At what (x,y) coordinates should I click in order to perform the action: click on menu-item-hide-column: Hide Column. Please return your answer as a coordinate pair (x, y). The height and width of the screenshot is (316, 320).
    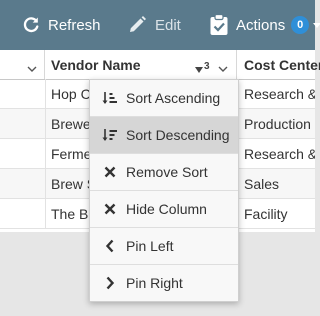
    Looking at the image, I should click on (164, 209).